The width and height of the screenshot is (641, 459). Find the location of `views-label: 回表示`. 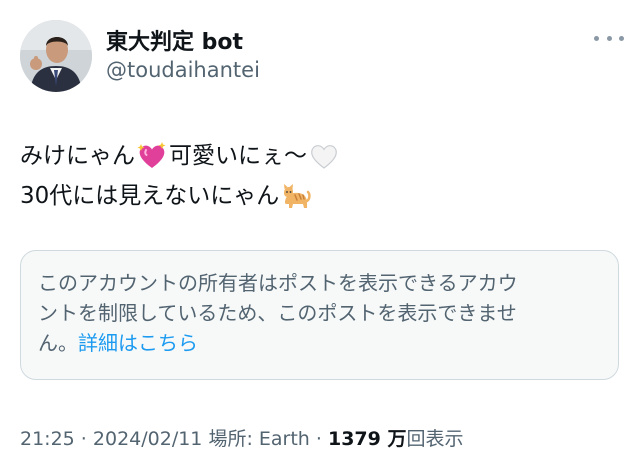

views-label: 回表示 is located at coordinates (435, 439).